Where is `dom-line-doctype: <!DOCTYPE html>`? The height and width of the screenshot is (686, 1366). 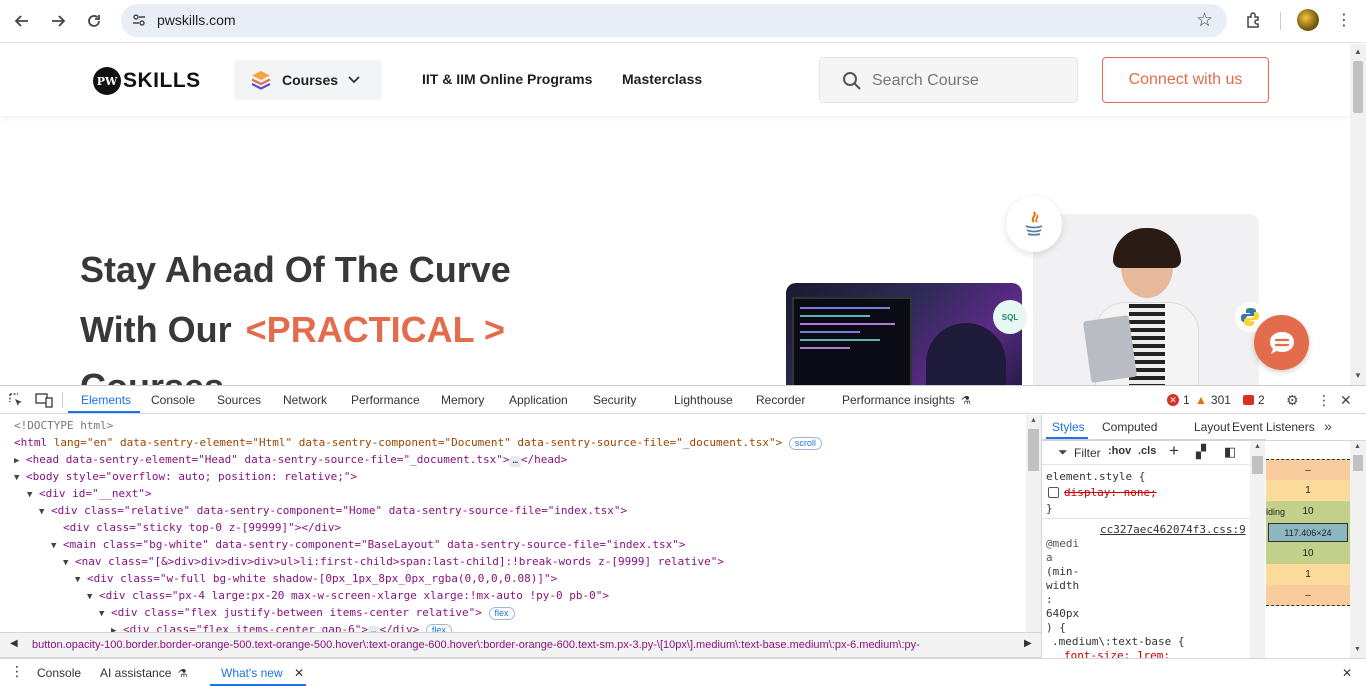 dom-line-doctype: <!DOCTYPE html> is located at coordinates (63, 425).